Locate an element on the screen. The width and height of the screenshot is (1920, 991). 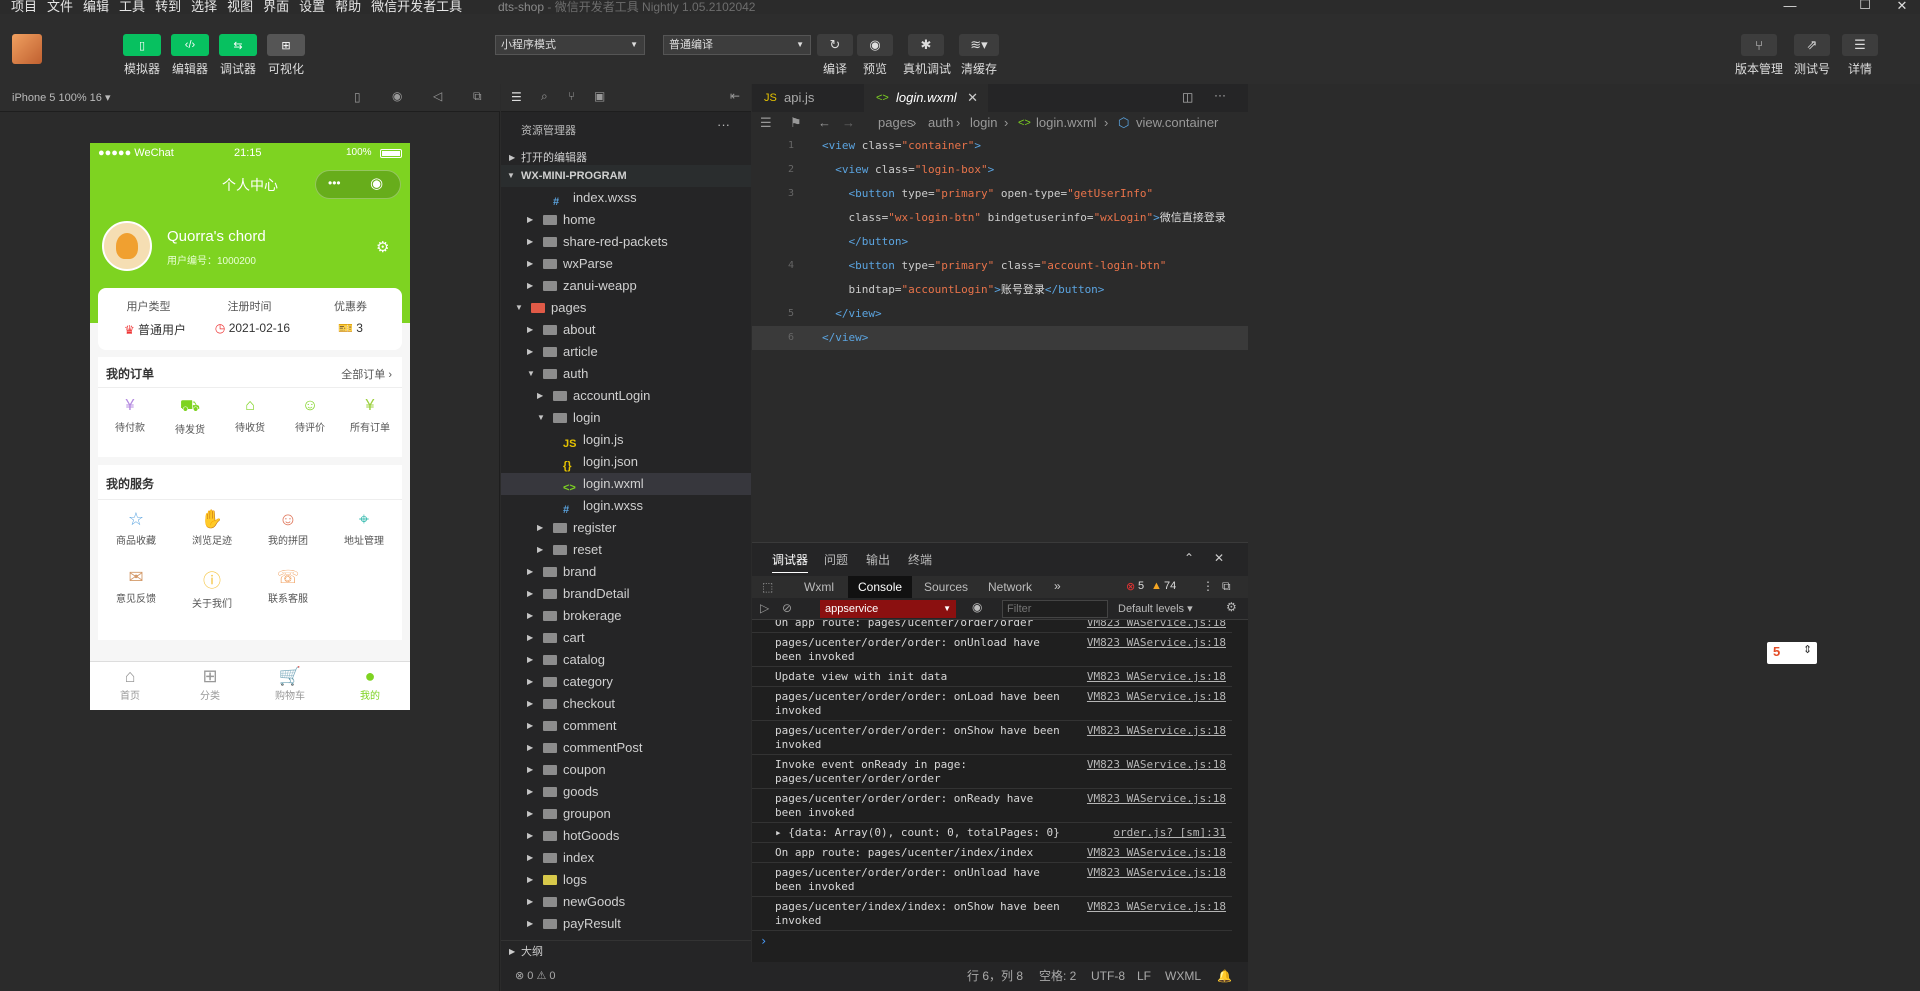
tree-item: # index.wxss is located at coordinates (626, 198).